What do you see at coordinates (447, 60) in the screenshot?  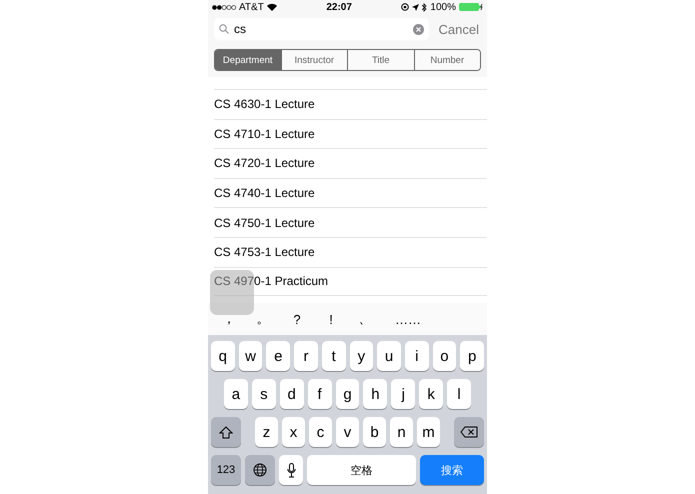 I see `scope-tab: Number` at bounding box center [447, 60].